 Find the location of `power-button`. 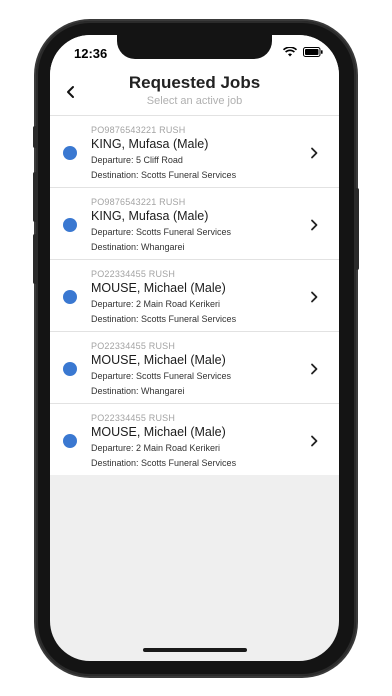

power-button is located at coordinates (357, 229).